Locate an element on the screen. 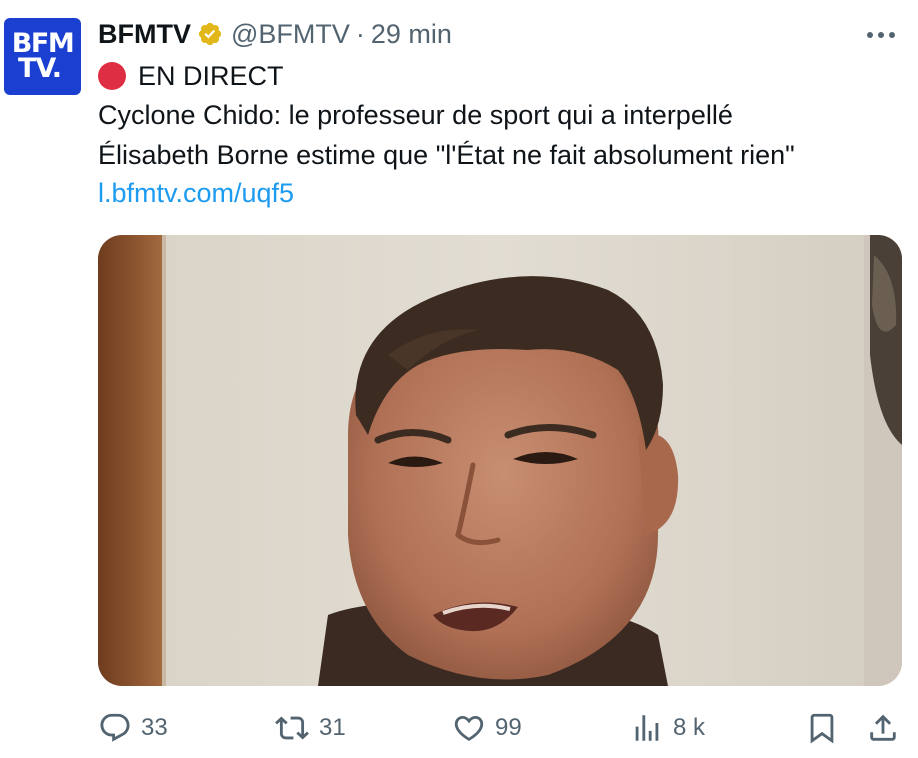 This screenshot has width=918, height=758. share-icon is located at coordinates (883, 728).